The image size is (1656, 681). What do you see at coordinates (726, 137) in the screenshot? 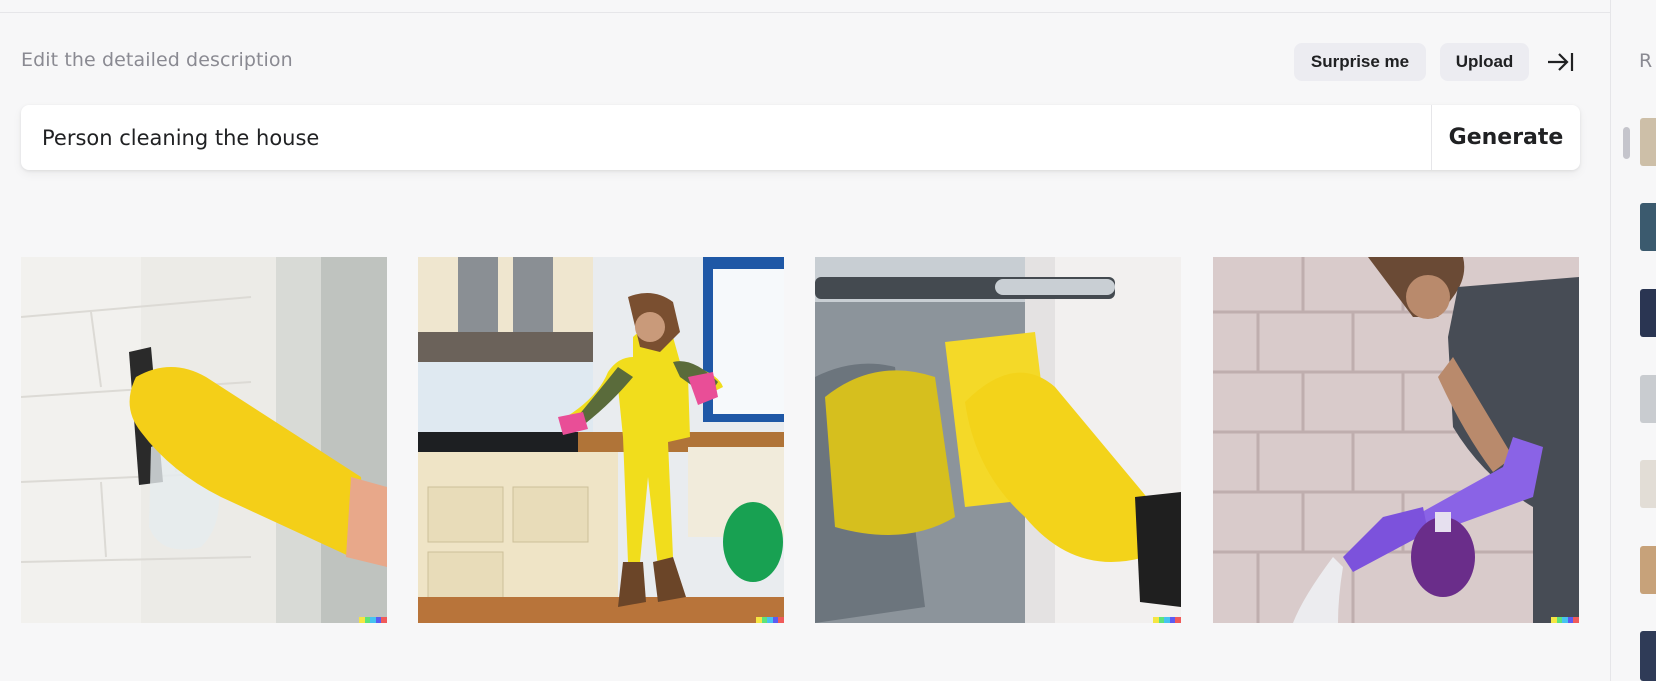
I see `prompt-input` at bounding box center [726, 137].